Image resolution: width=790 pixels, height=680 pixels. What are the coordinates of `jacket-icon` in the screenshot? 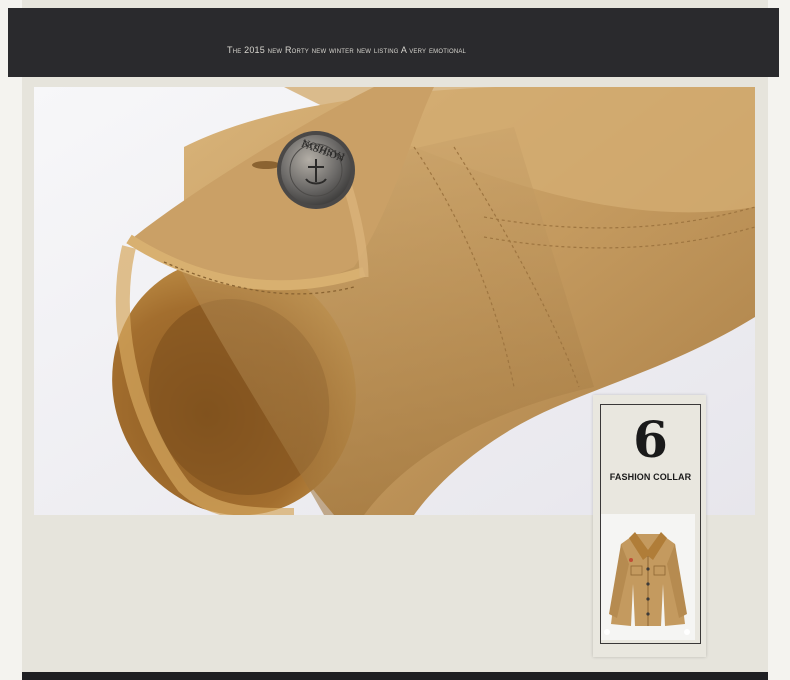 It's located at (648, 577).